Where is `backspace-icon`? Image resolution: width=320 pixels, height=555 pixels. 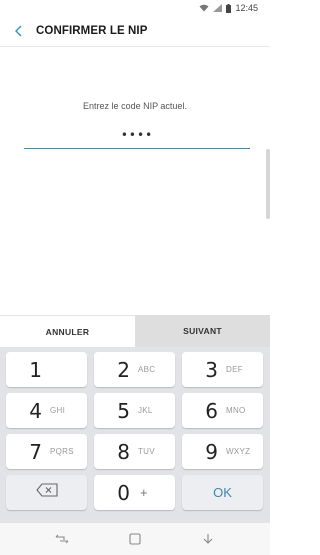 backspace-icon is located at coordinates (46, 492).